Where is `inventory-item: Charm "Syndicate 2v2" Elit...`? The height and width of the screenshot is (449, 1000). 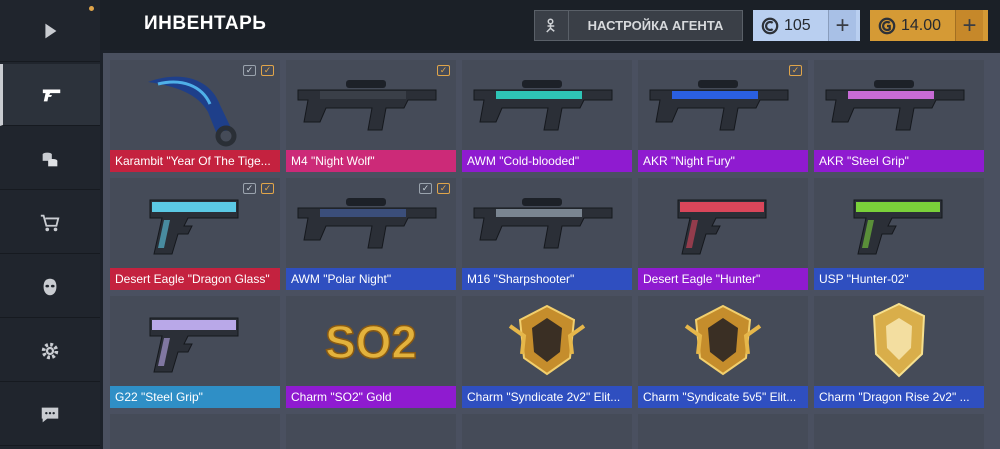
inventory-item: Charm "Syndicate 2v2" Elit... is located at coordinates (547, 352).